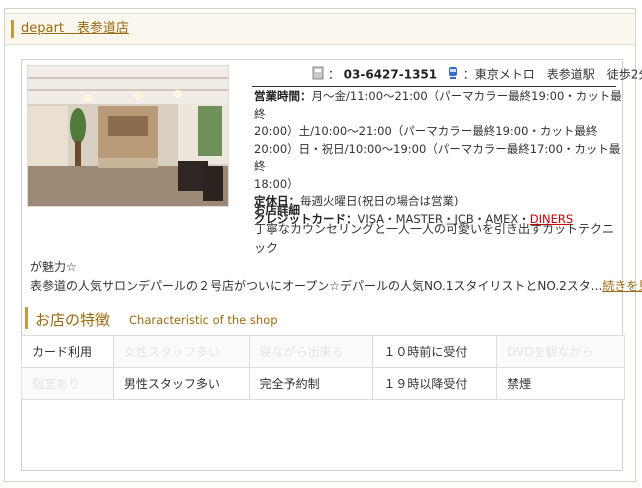  I want to click on station-access: ：東京メトロ 表参道駅 徒歩2分, so click(552, 74).